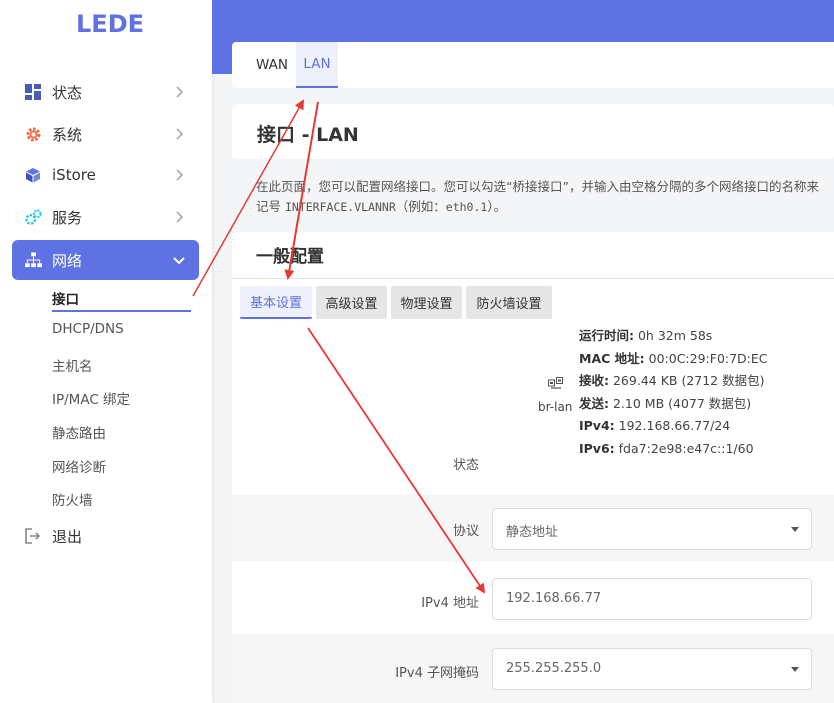 Image resolution: width=834 pixels, height=703 pixels. What do you see at coordinates (79, 466) in the screenshot?
I see `sidebar-subitem-diagnostics: 网络诊断` at bounding box center [79, 466].